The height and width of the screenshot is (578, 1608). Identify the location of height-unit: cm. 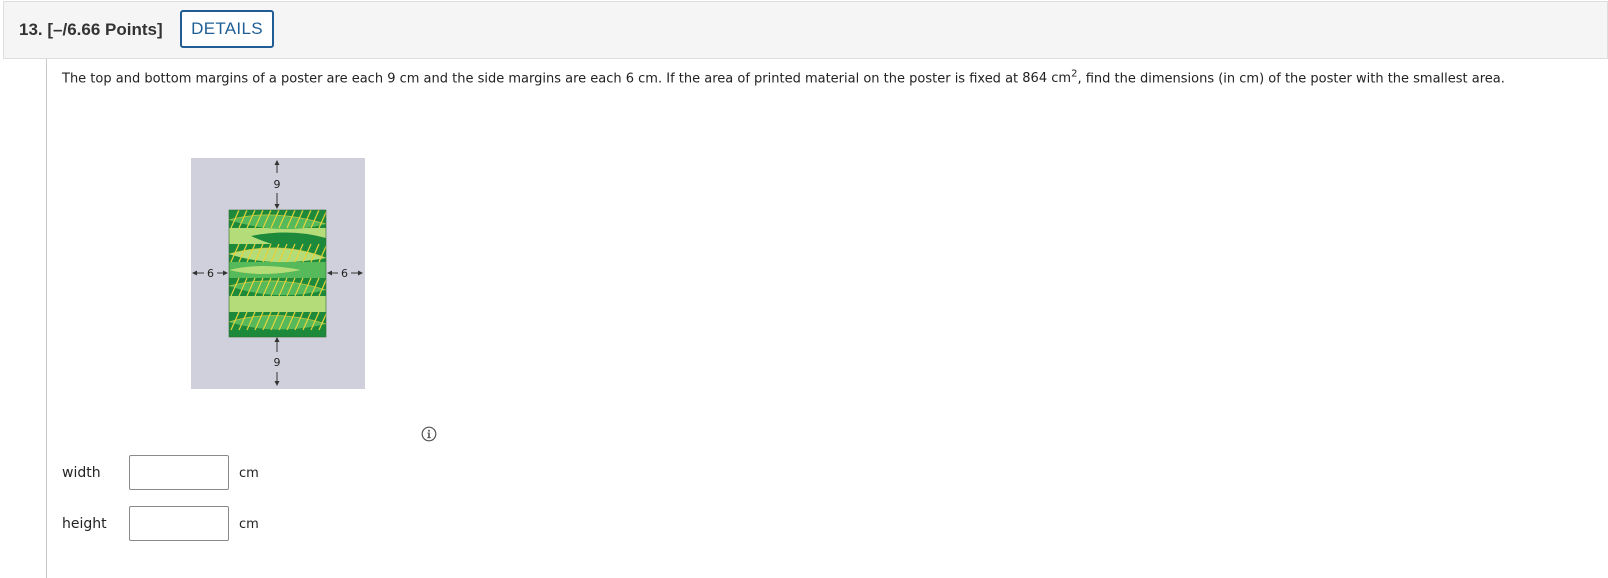
(249, 524).